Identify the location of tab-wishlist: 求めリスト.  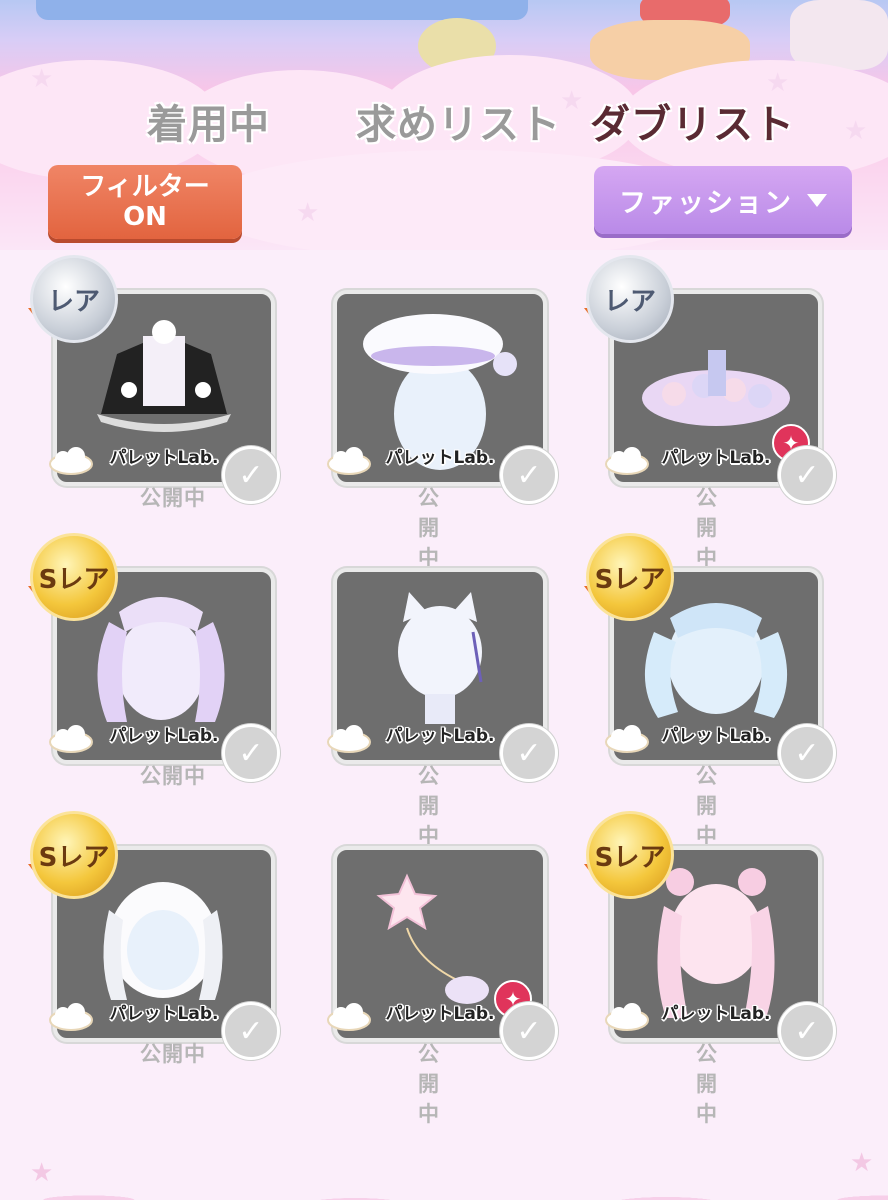
(458, 121).